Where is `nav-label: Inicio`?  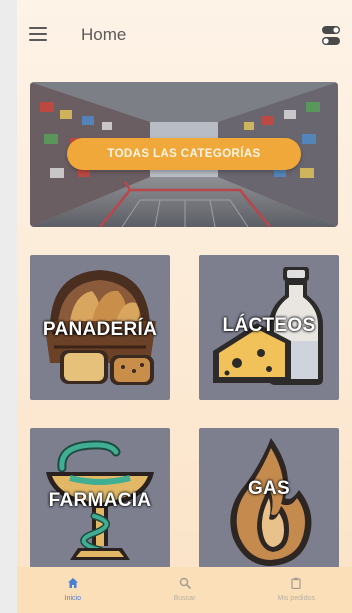 nav-label: Inicio is located at coordinates (72, 598).